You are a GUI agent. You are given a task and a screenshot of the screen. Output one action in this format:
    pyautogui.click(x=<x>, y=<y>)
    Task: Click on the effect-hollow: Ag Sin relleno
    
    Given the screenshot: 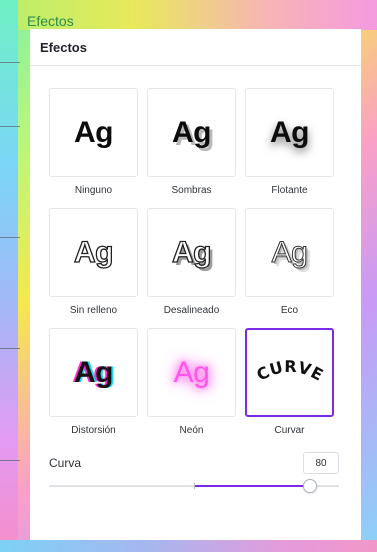 What is the action you would take?
    pyautogui.click(x=93, y=268)
    